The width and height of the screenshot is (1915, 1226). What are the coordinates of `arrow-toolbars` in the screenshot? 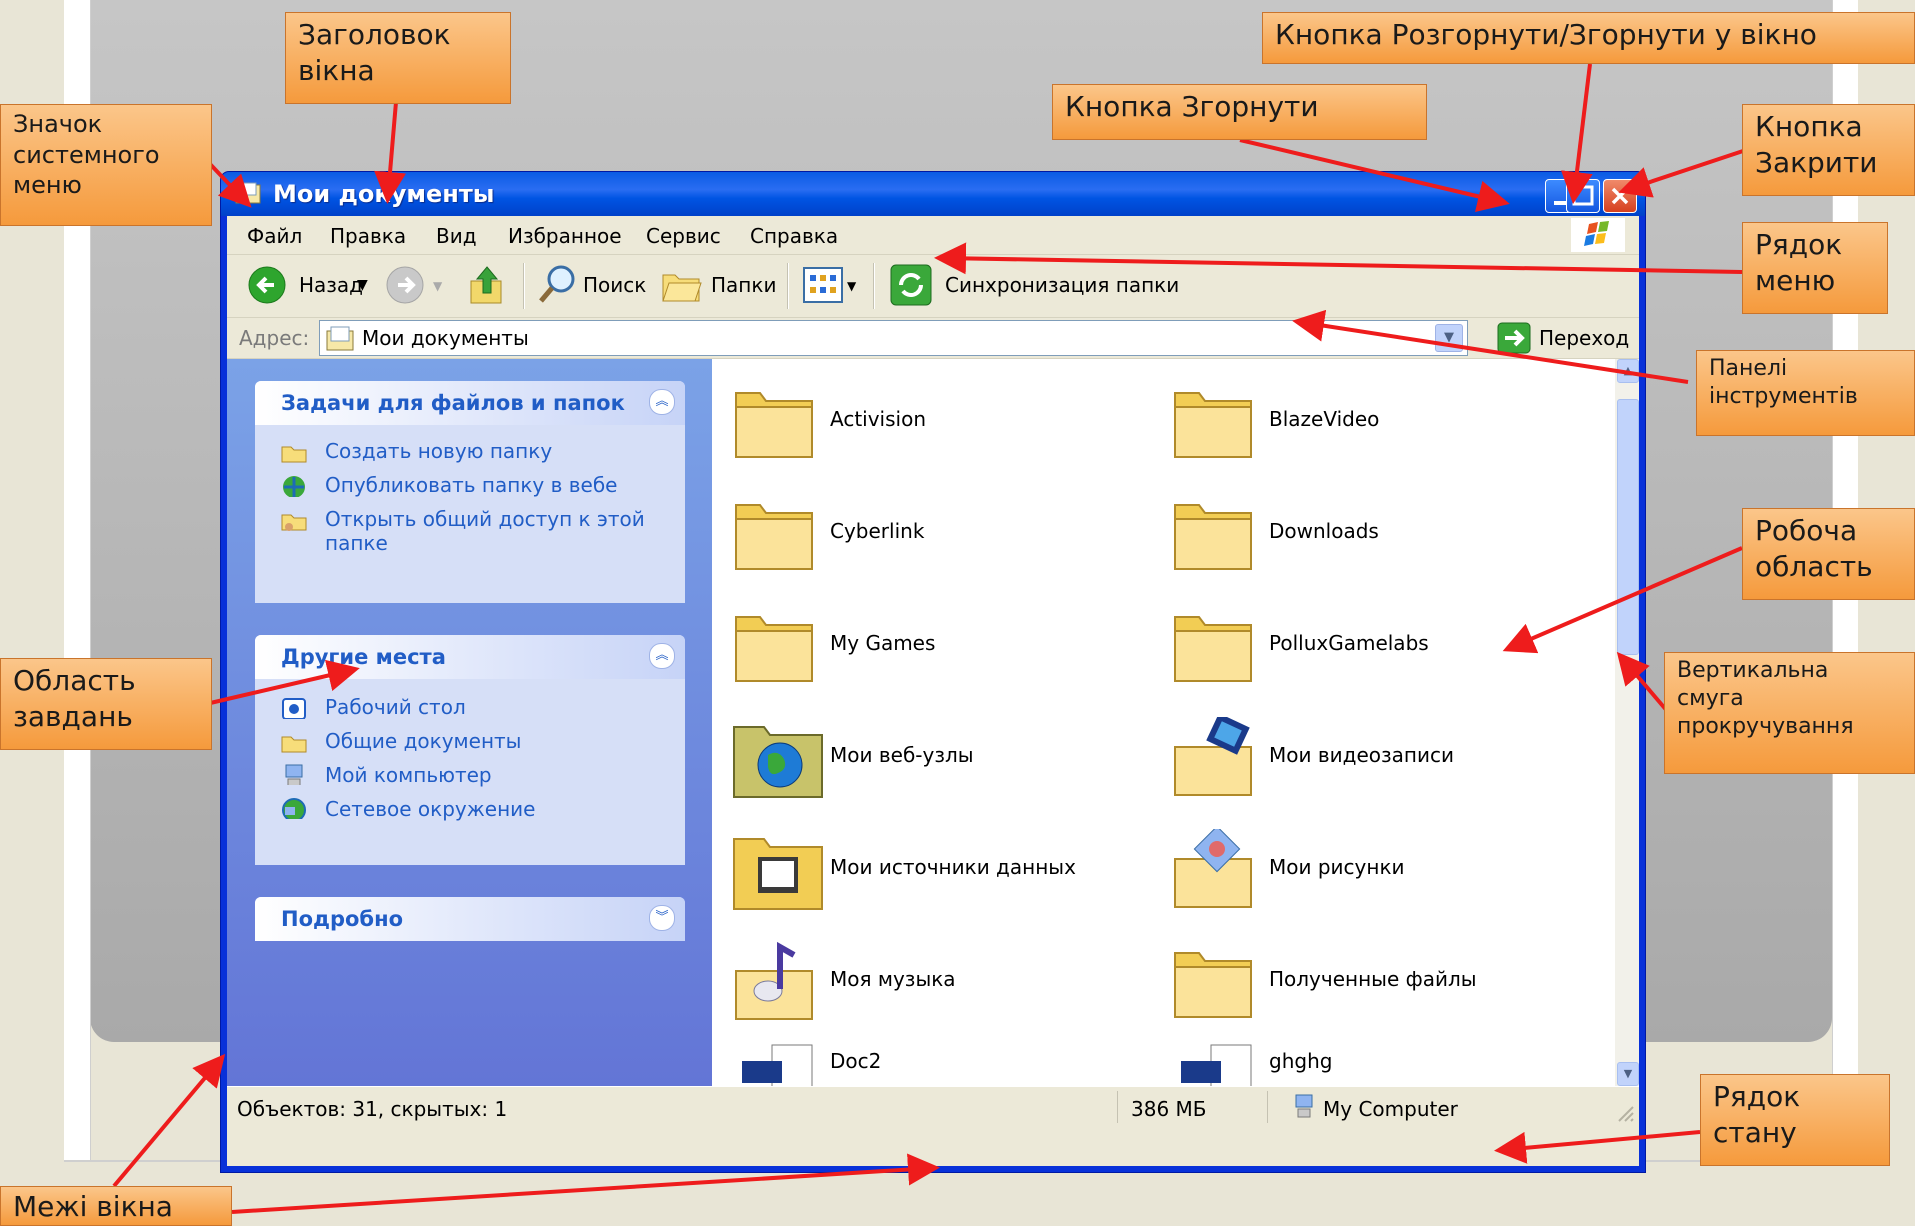 It's located at (1490, 346).